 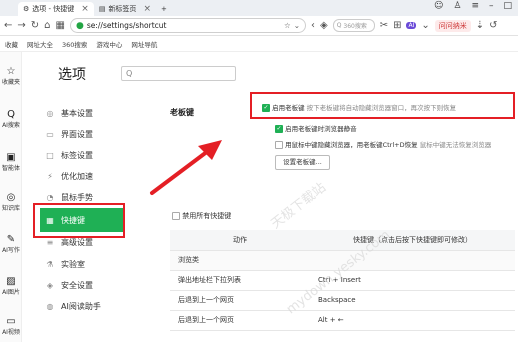 I want to click on table-row: 后退到上一个网页 Backspace, so click(x=342, y=300).